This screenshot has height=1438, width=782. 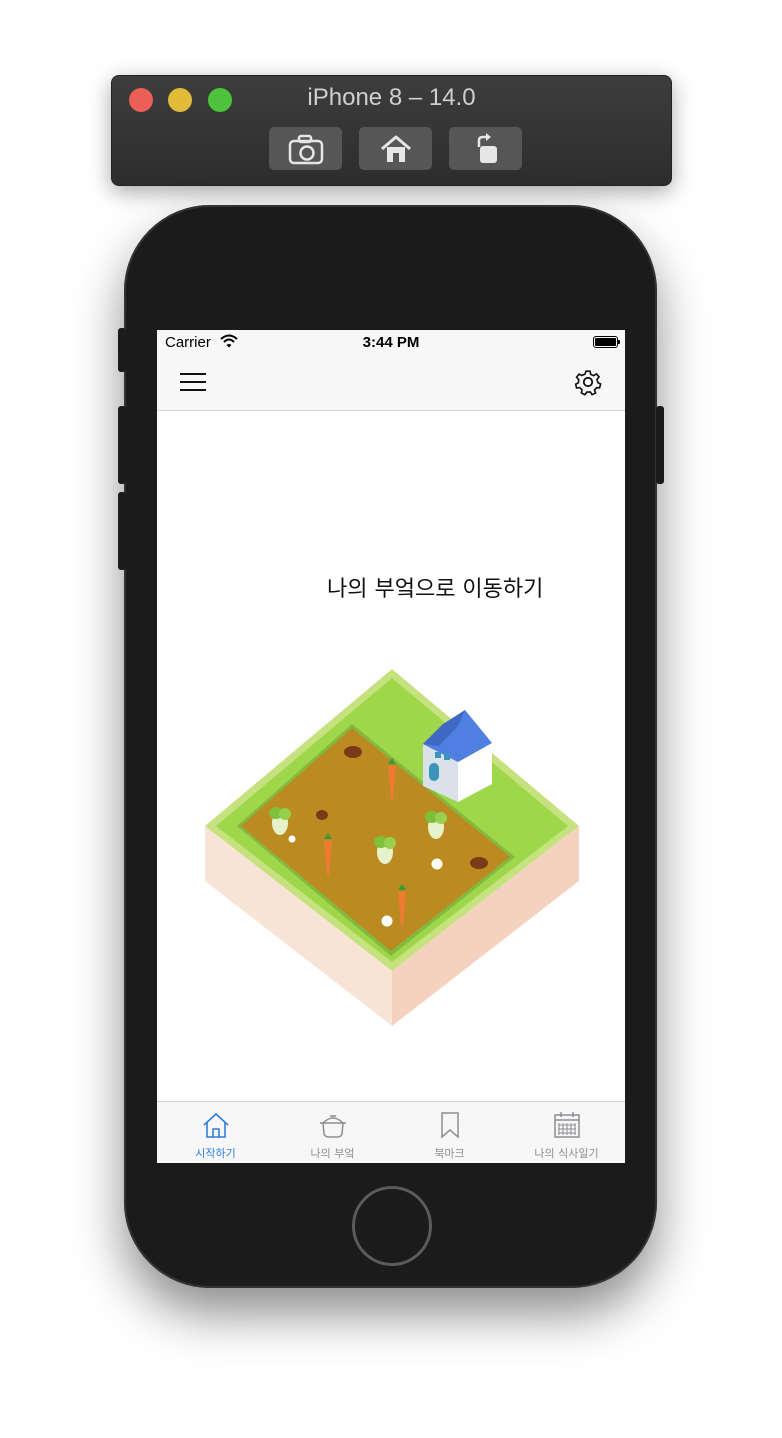 What do you see at coordinates (193, 382) in the screenshot?
I see `menu-icon` at bounding box center [193, 382].